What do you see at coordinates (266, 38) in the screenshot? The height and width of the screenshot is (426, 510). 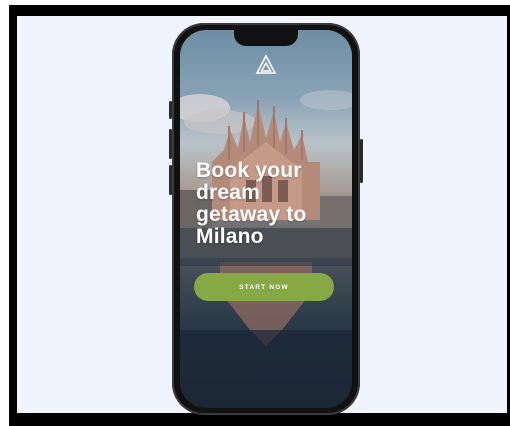 I see `phone-notch` at bounding box center [266, 38].